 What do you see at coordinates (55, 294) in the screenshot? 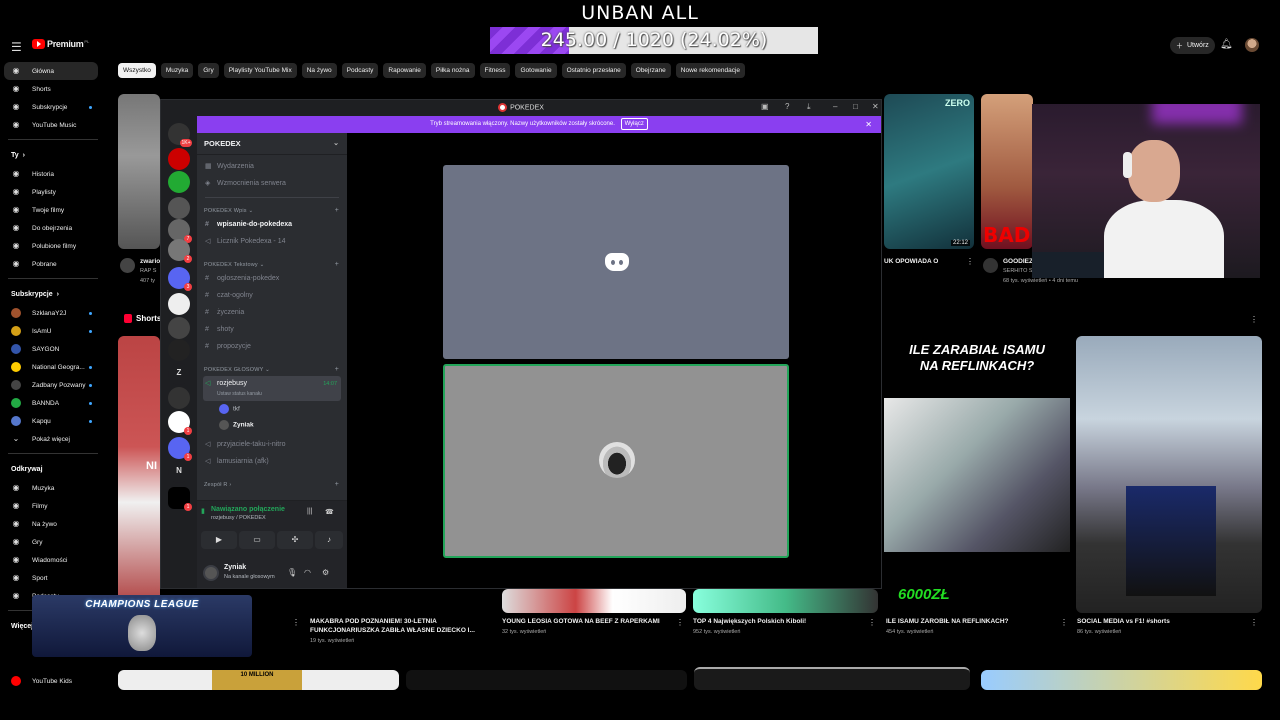
I see `sidebar-section-heading: Subskrypcje ›` at bounding box center [55, 294].